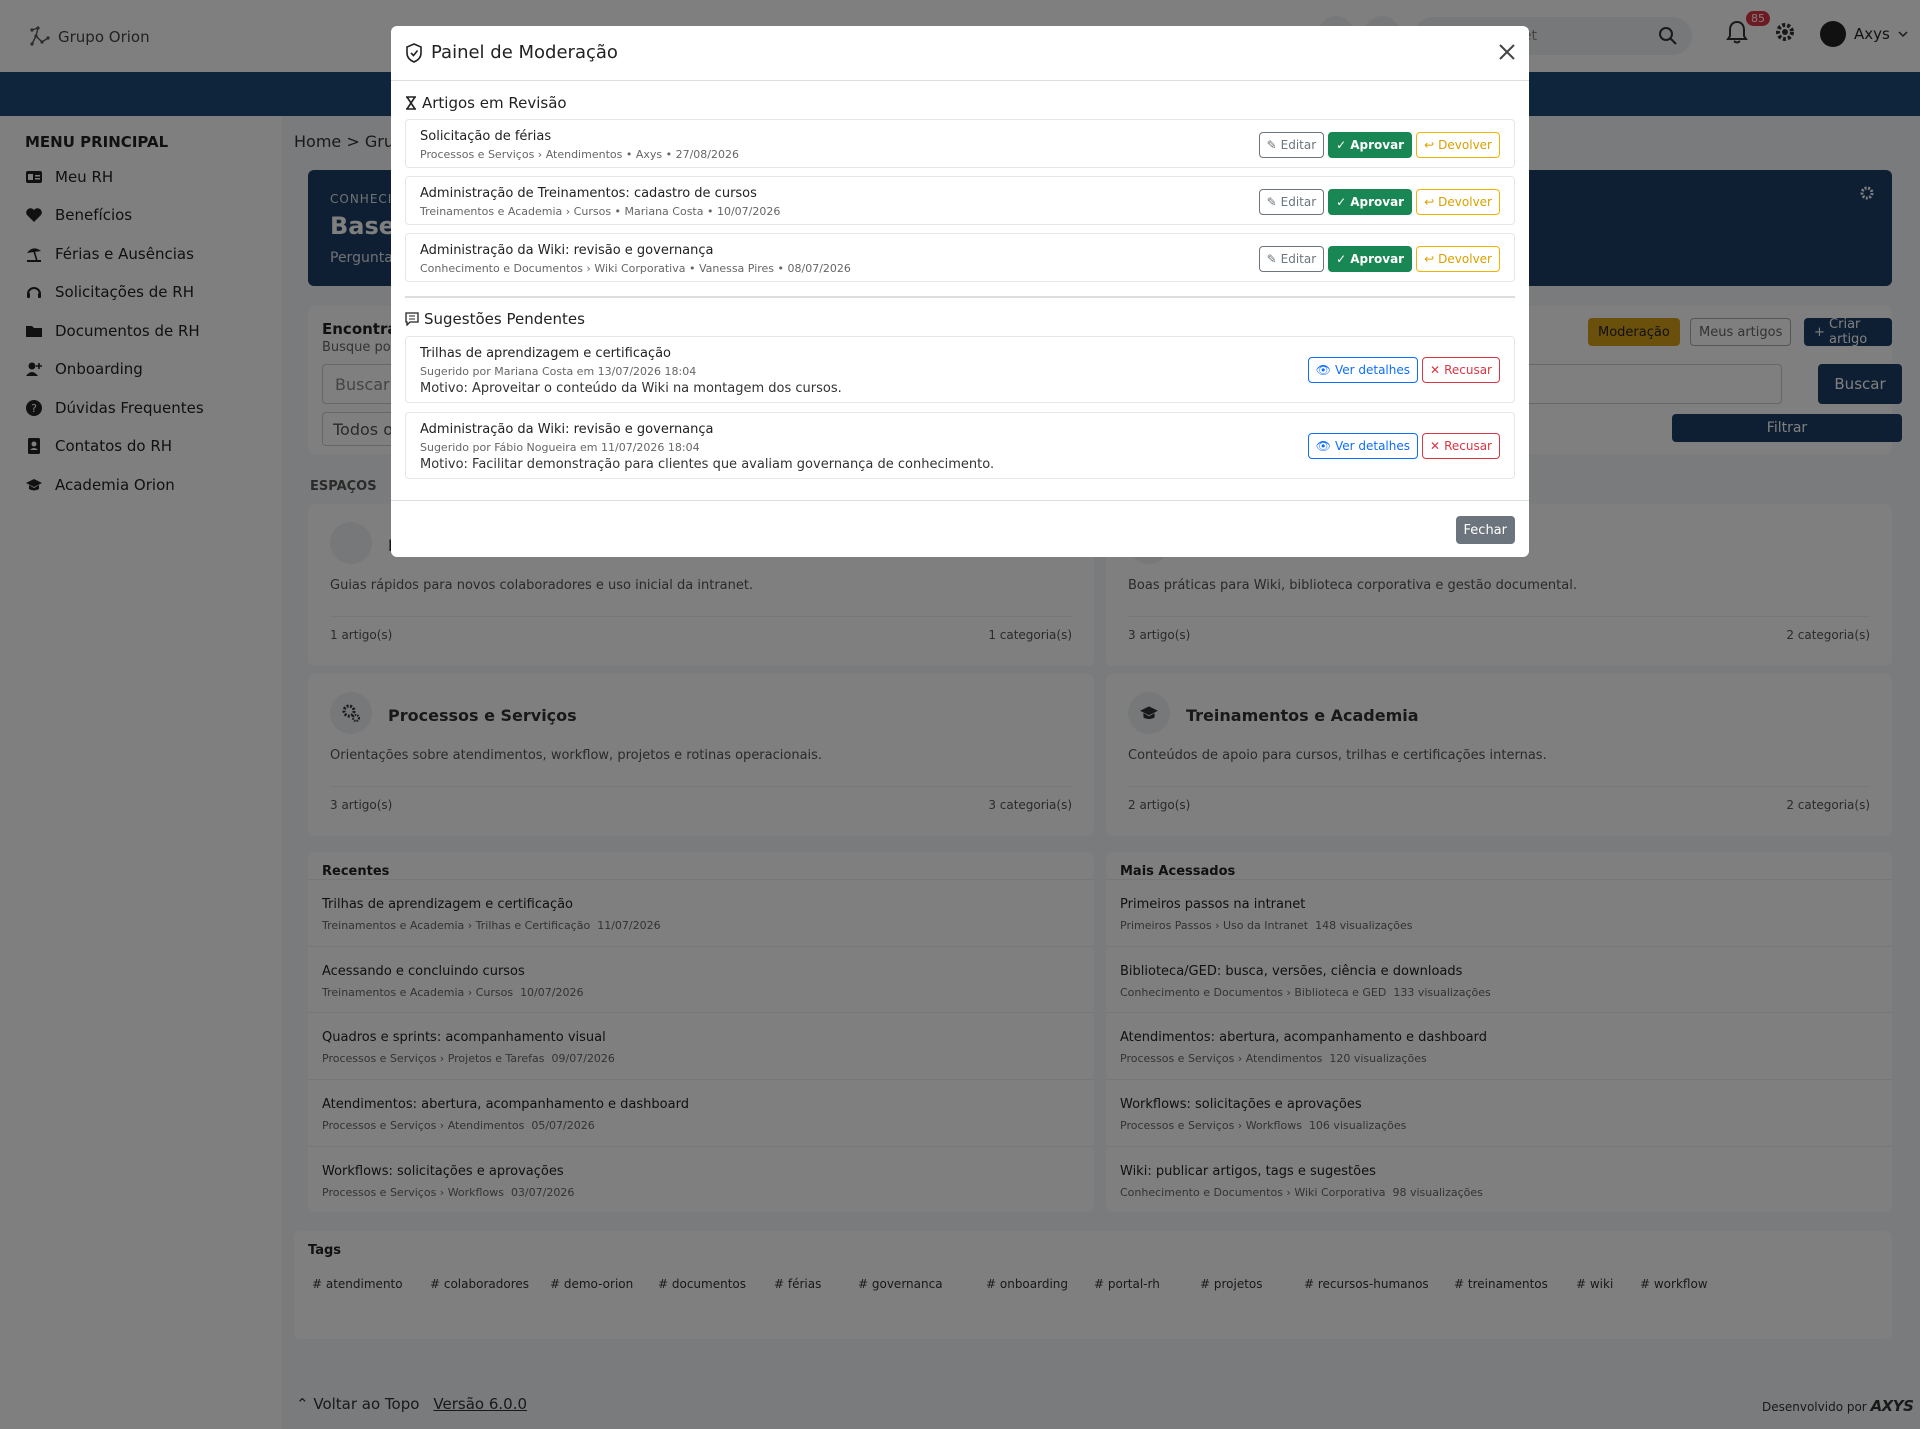 The height and width of the screenshot is (1429, 1920). I want to click on close-button-label: Fechar, so click(1485, 530).